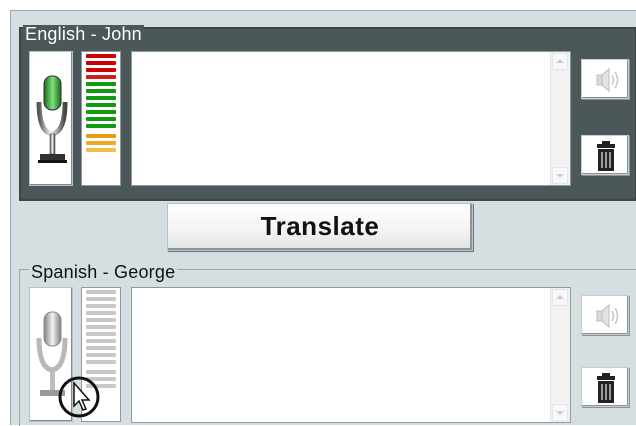  I want to click on spanish-clear-button, so click(605, 387).